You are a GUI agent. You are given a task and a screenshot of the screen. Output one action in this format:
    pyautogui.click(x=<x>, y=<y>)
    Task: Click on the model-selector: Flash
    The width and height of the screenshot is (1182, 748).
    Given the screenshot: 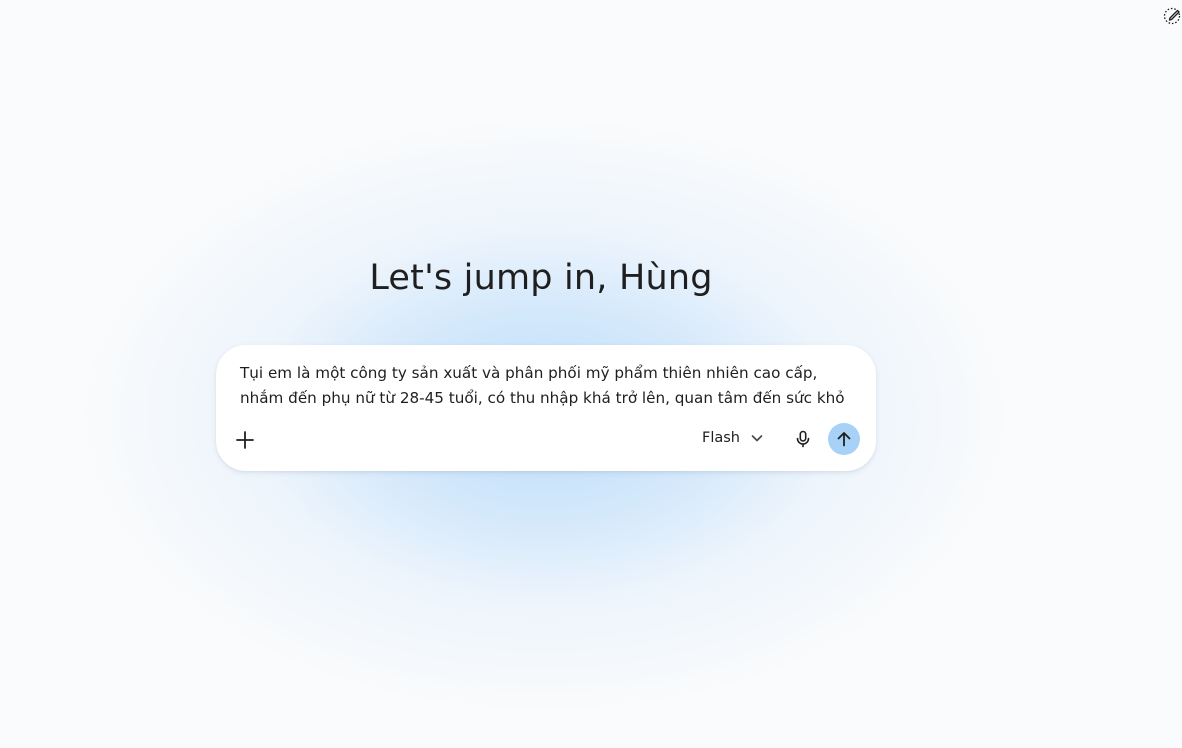 What is the action you would take?
    pyautogui.click(x=733, y=438)
    